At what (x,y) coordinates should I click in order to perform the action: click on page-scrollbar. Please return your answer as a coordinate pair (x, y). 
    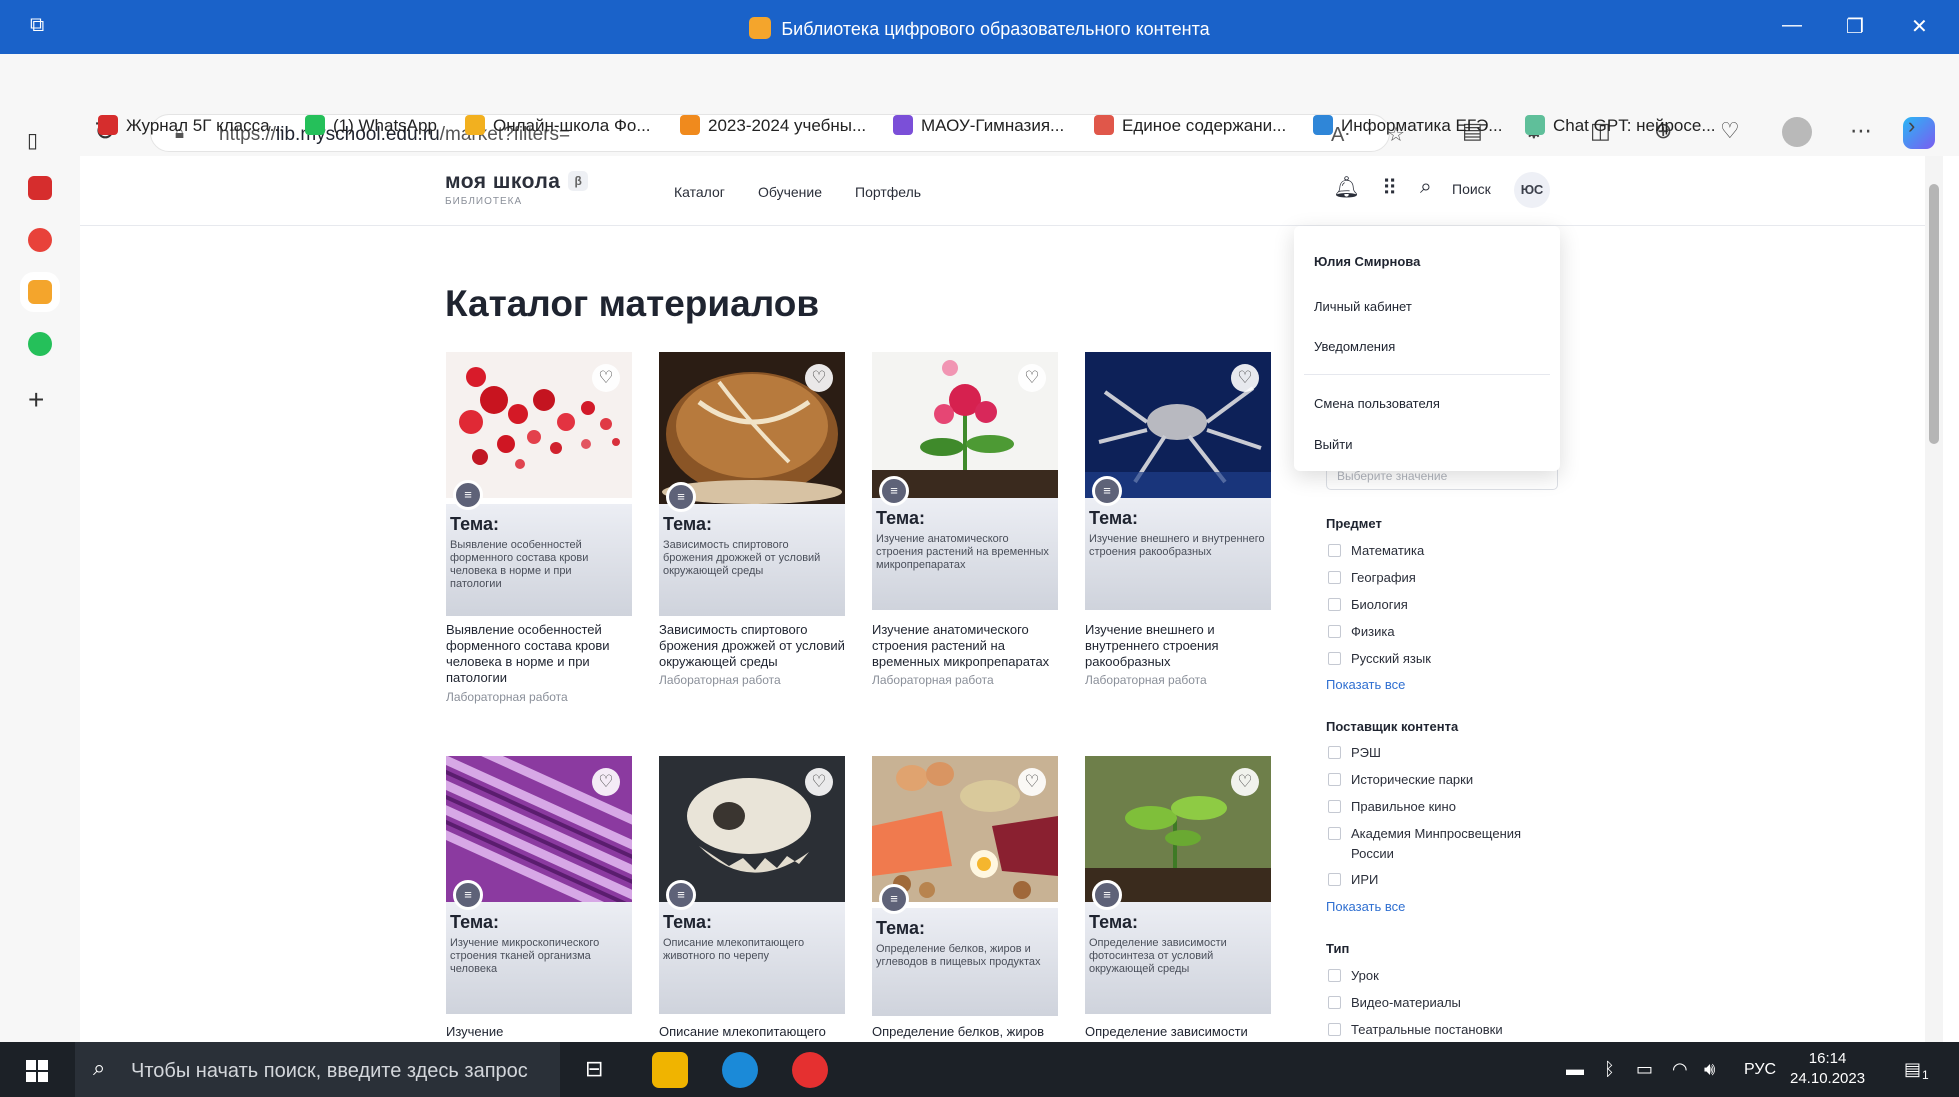
    Looking at the image, I should click on (1934, 599).